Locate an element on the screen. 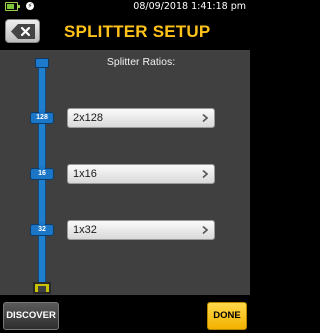 The width and height of the screenshot is (320, 333). back-button is located at coordinates (22, 31).